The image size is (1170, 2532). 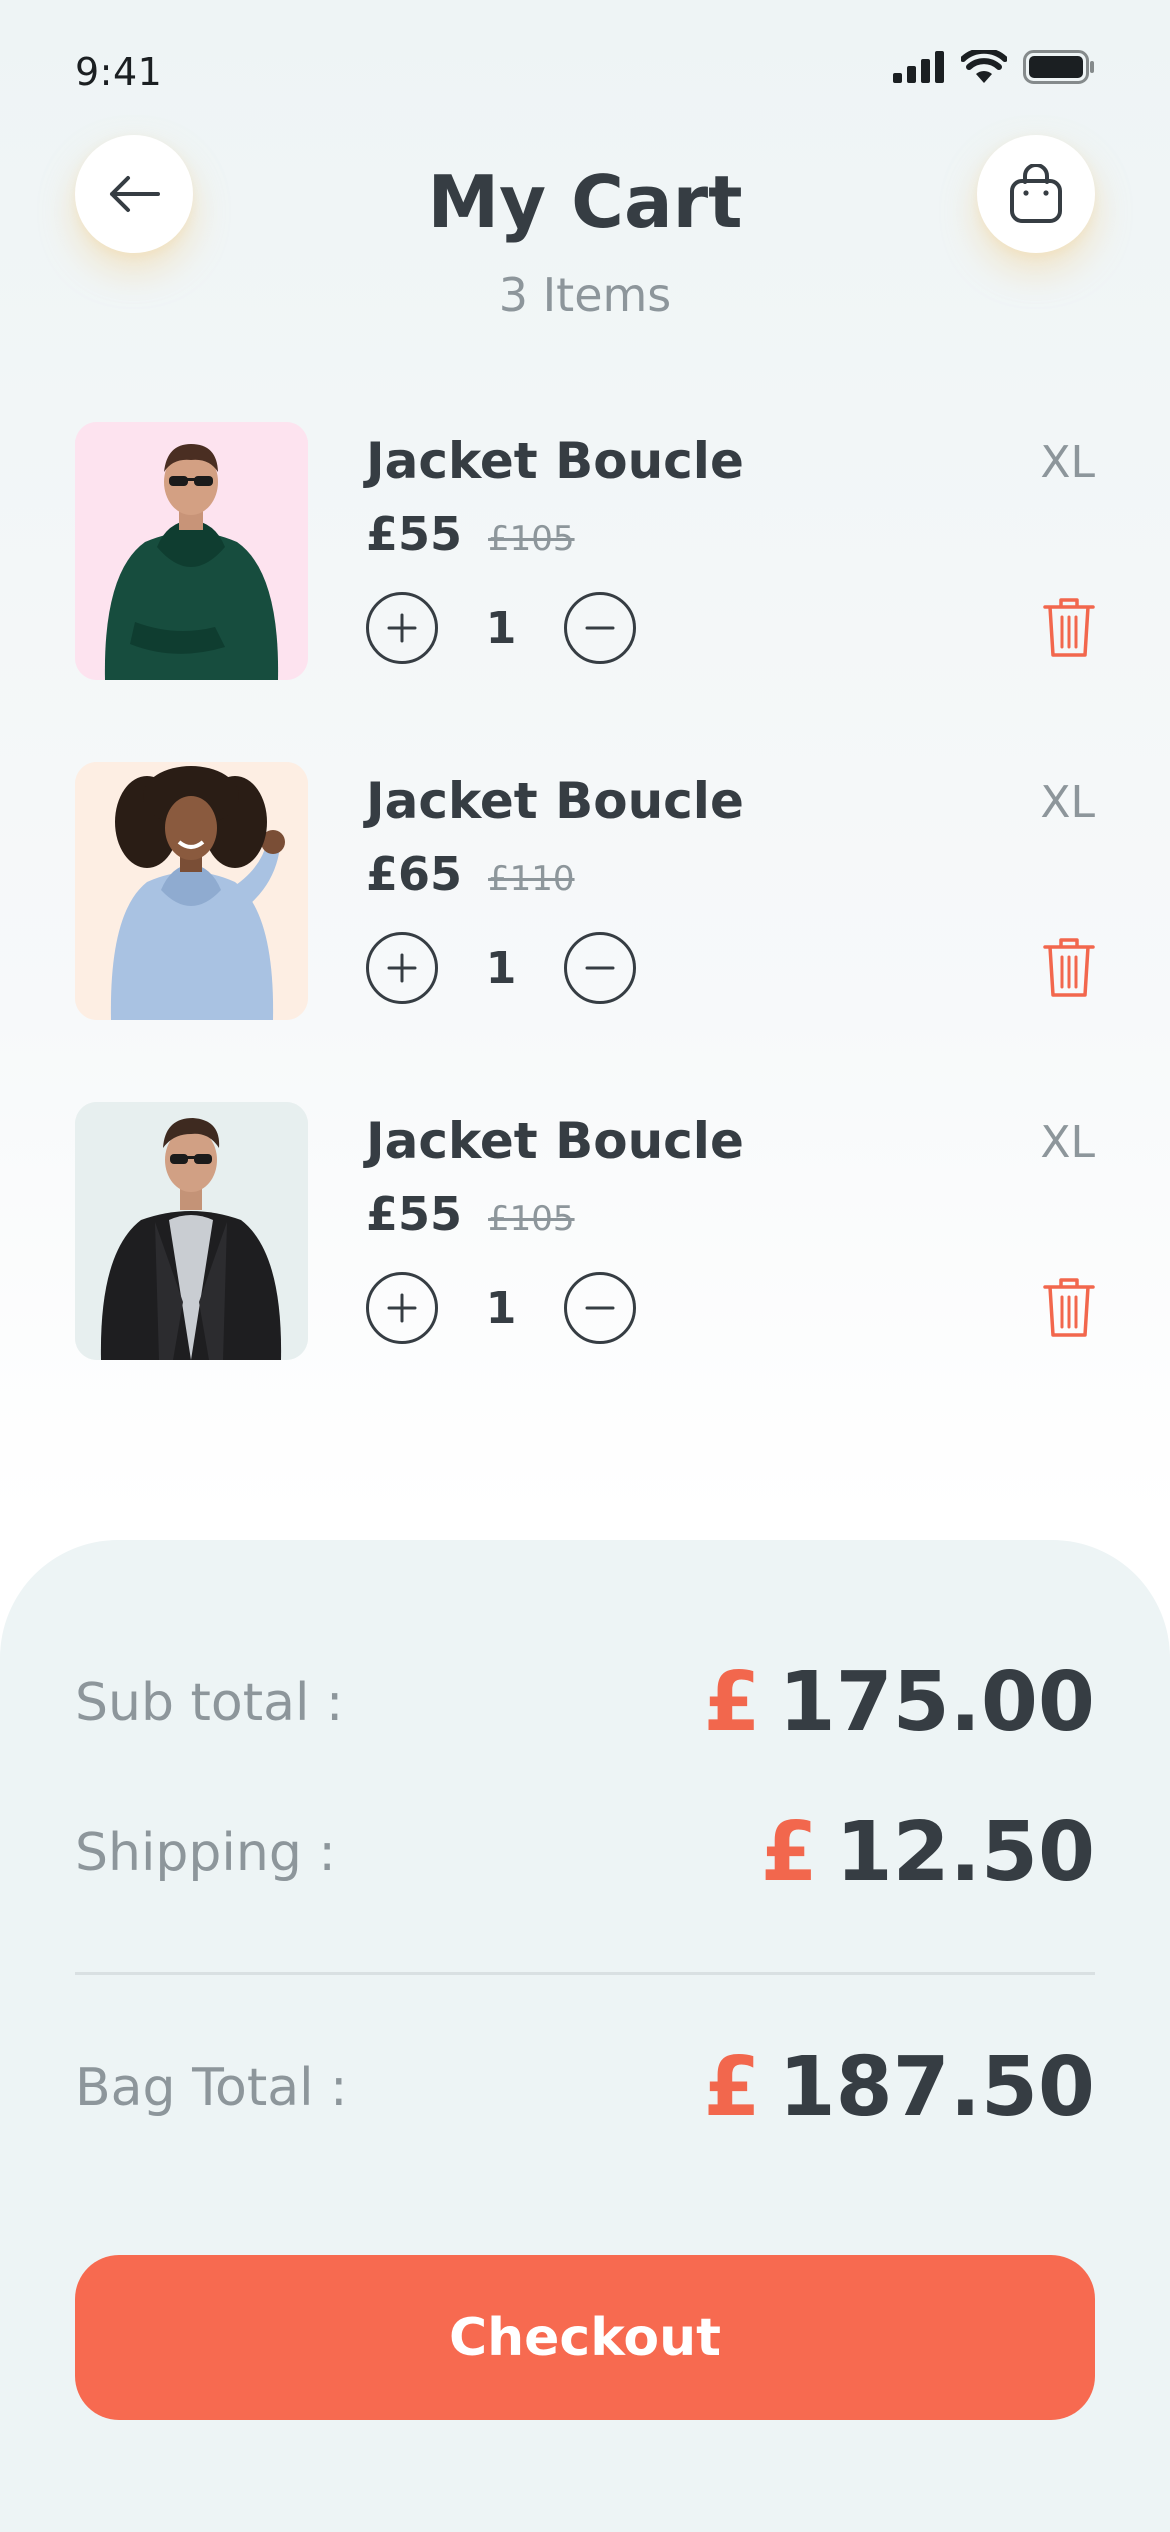 I want to click on status-bar: 9:41, so click(x=585, y=70).